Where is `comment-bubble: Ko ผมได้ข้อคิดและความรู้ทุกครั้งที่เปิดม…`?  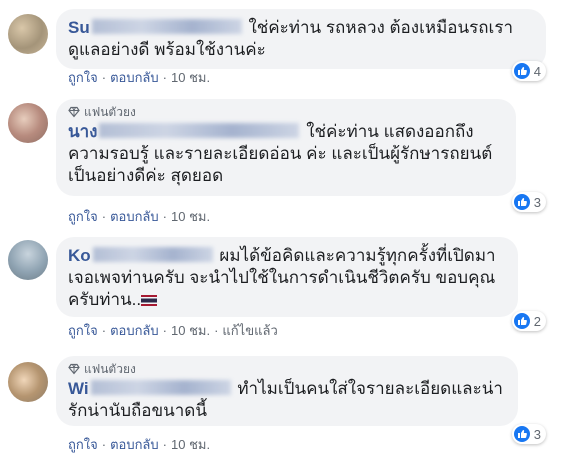
comment-bubble: Ko ผมได้ข้อคิดและความรู้ทุกครั้งที่เปิดม… is located at coordinates (287, 277).